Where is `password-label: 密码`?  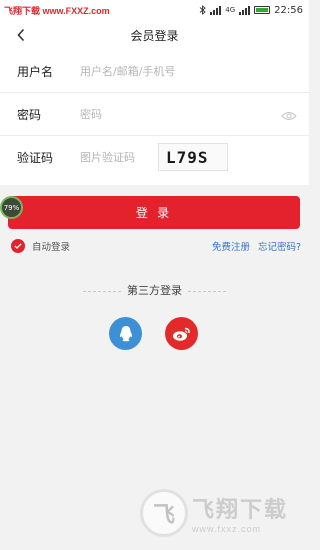
password-label: 密码 is located at coordinates (29, 114).